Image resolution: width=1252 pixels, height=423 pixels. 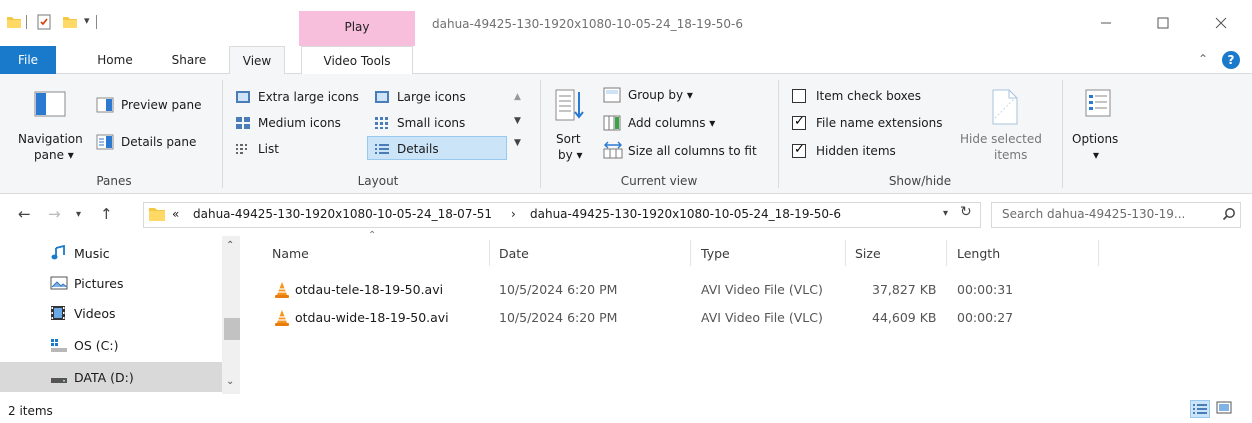 I want to click on vlc-icon, so click(x=282, y=318).